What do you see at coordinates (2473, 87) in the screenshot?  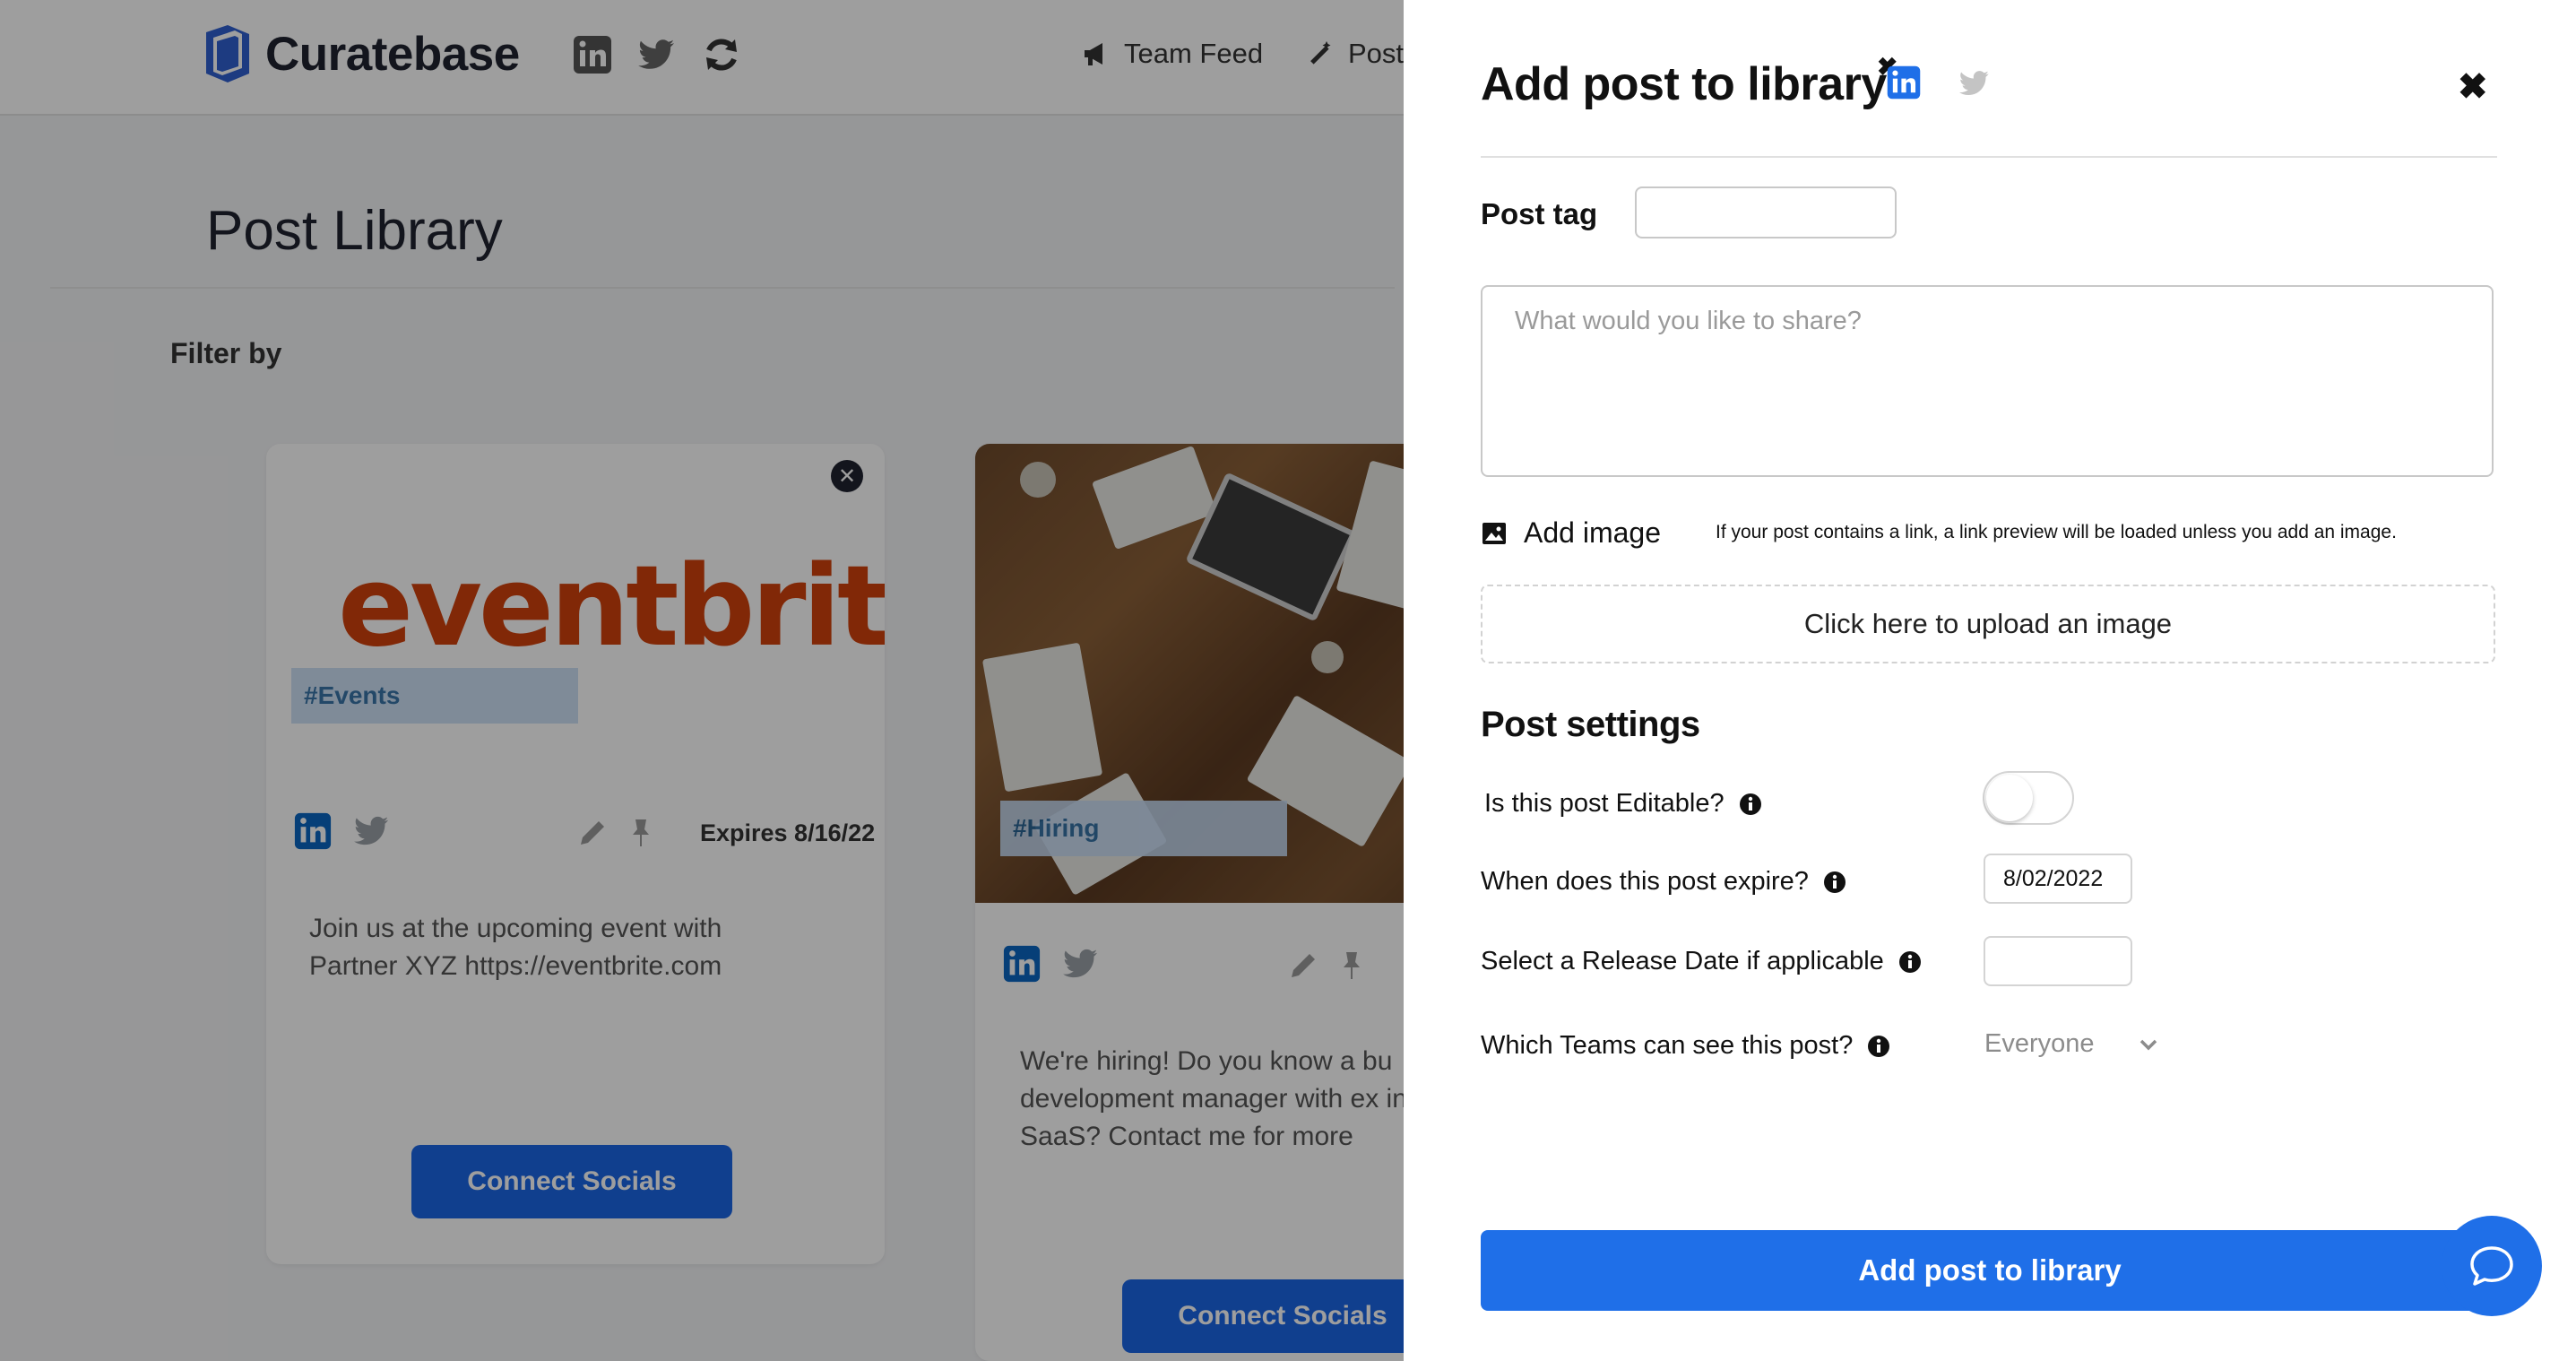 I see `close-icon: ✖` at bounding box center [2473, 87].